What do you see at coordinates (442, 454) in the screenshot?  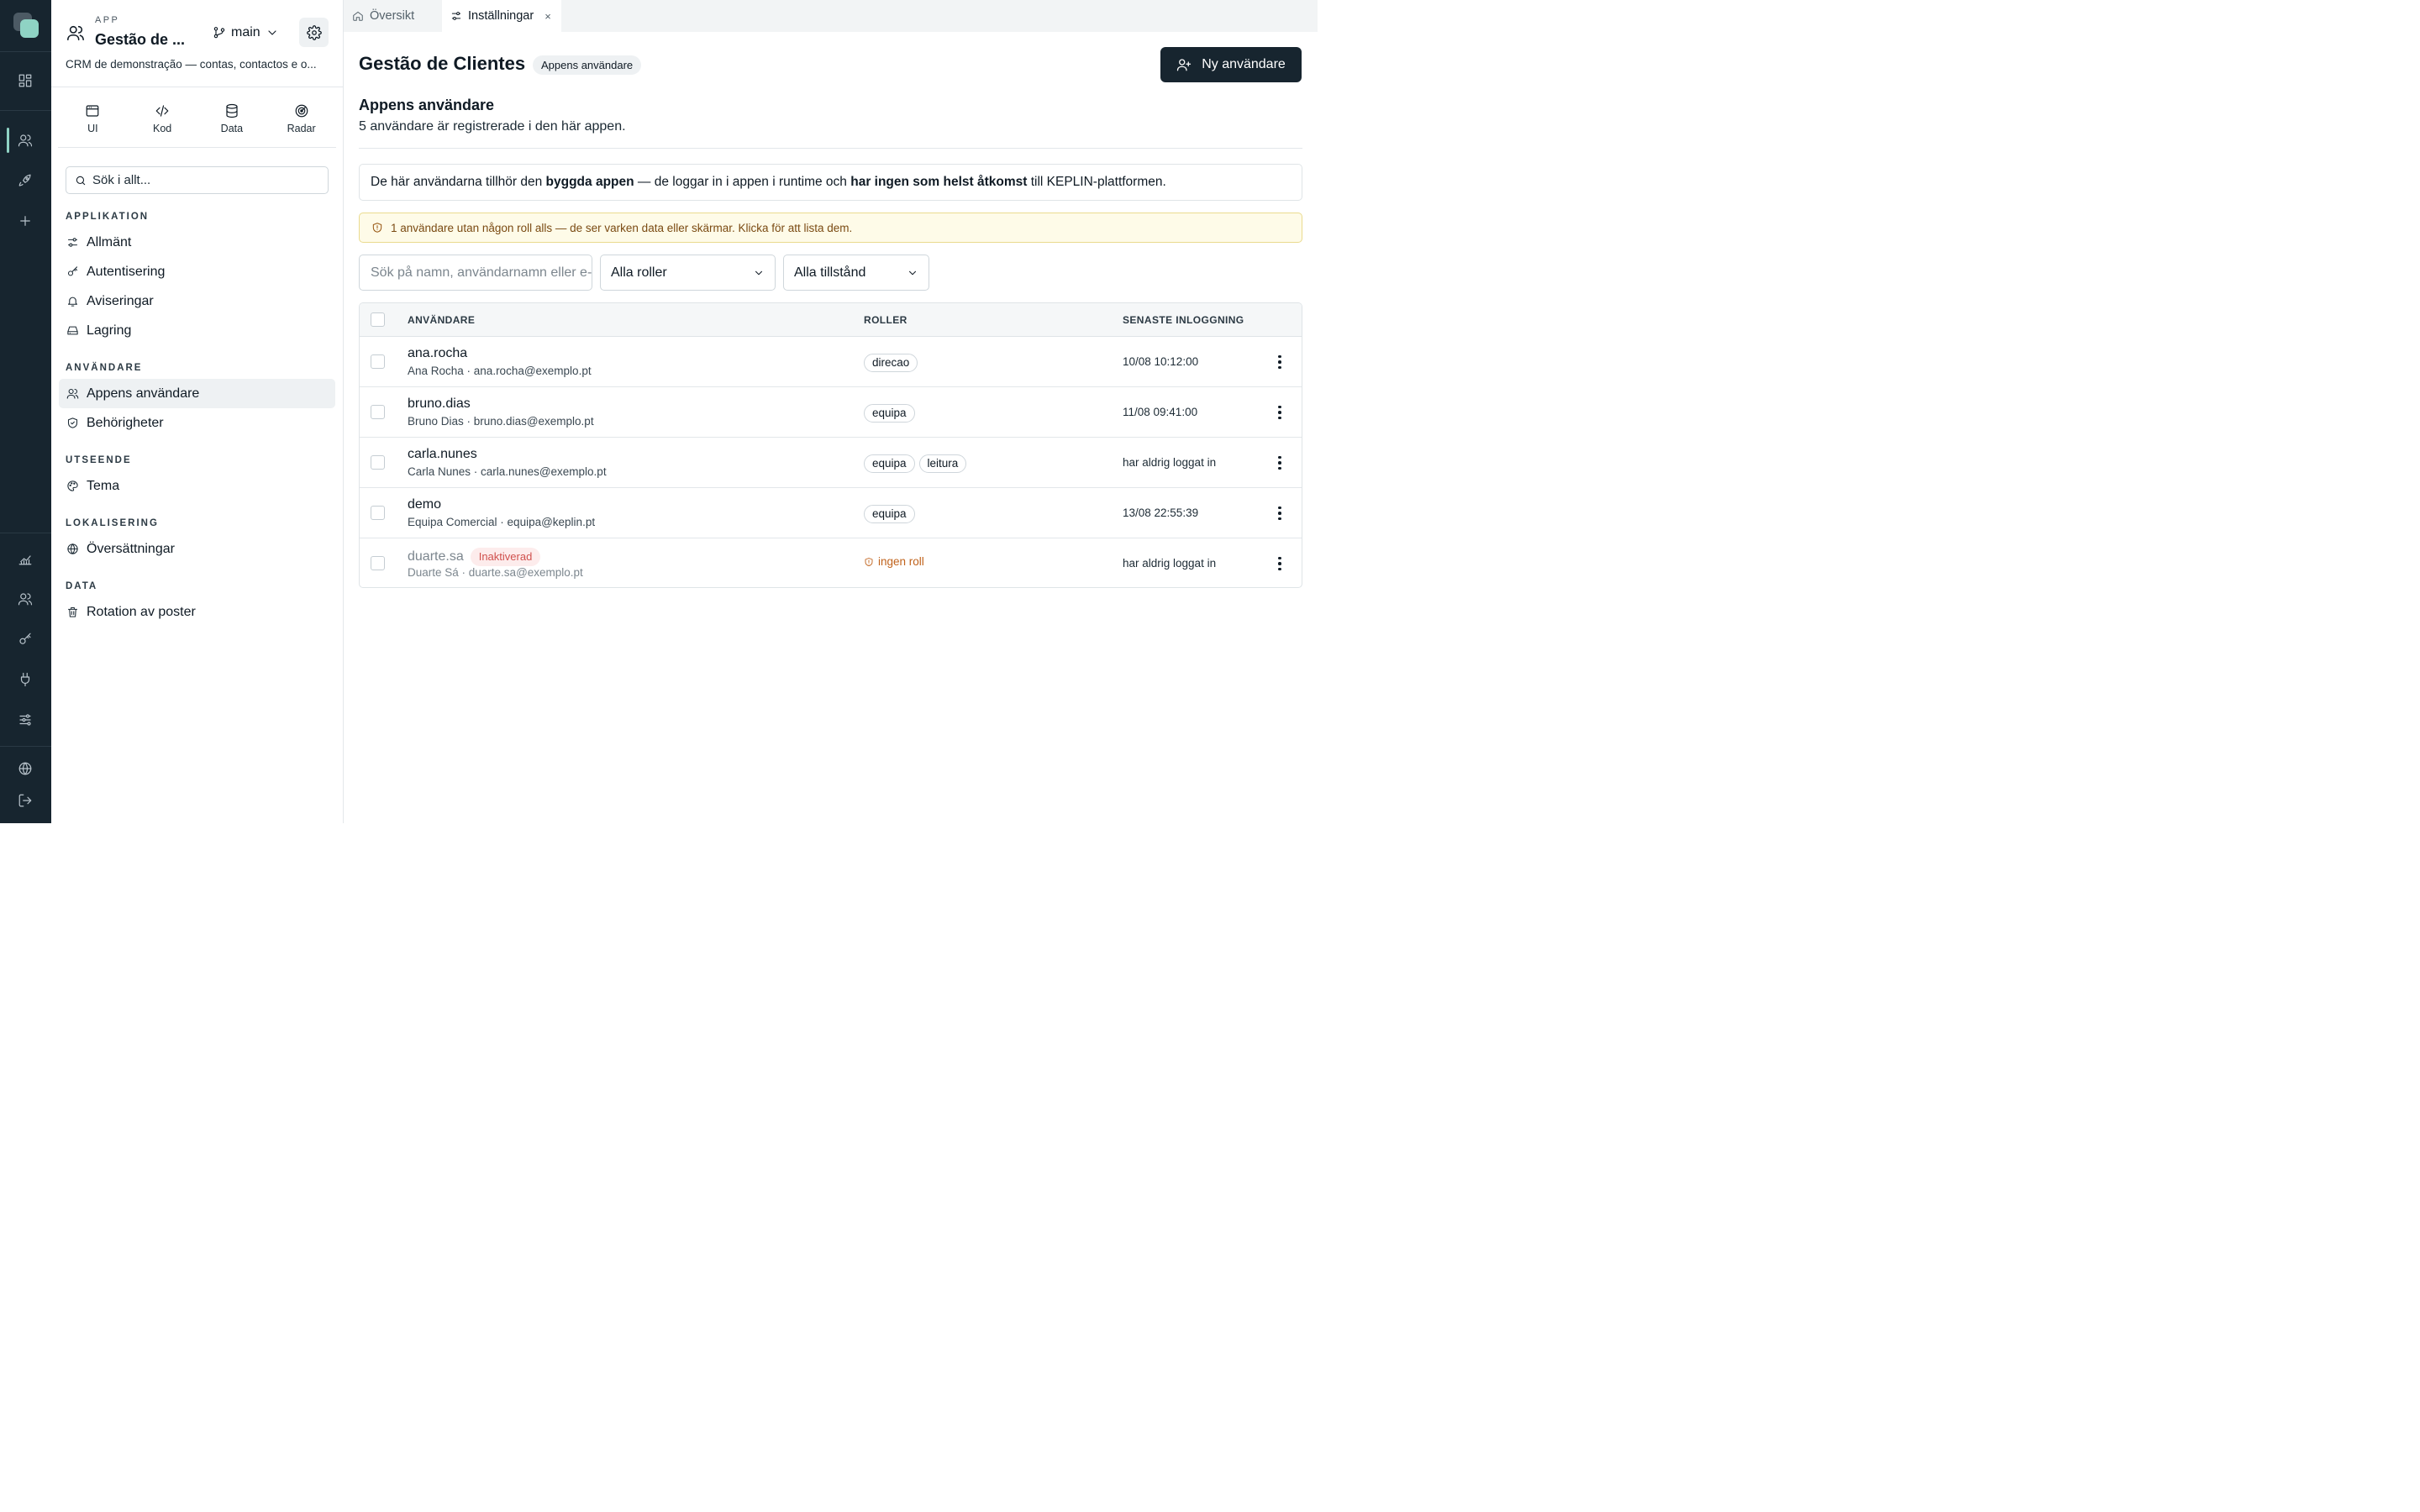 I see `username: carla.nunes` at bounding box center [442, 454].